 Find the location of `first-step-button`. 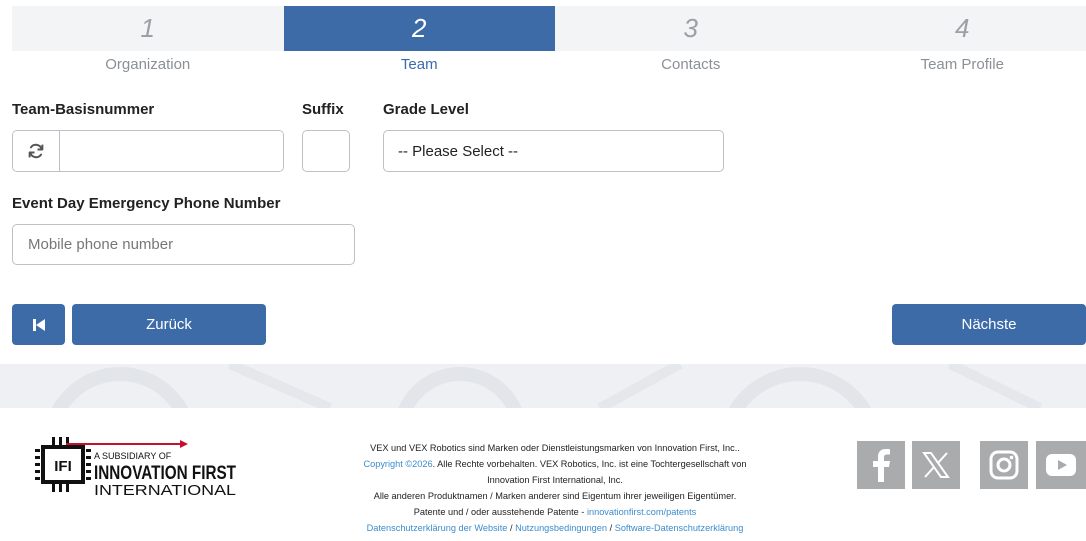

first-step-button is located at coordinates (38, 324).